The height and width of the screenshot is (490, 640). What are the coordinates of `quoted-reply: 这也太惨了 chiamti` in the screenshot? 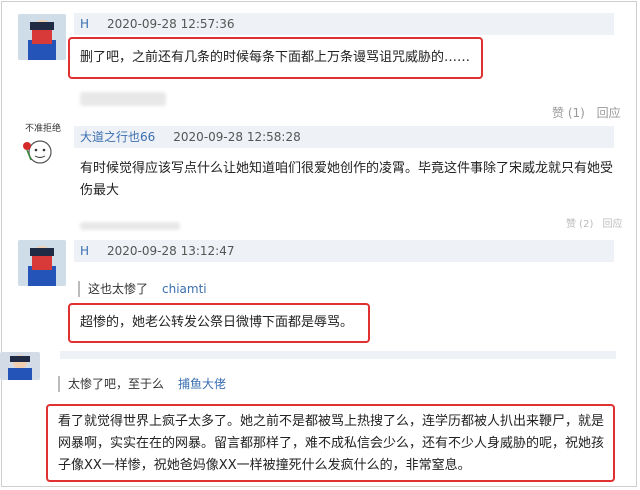 It's located at (142, 289).